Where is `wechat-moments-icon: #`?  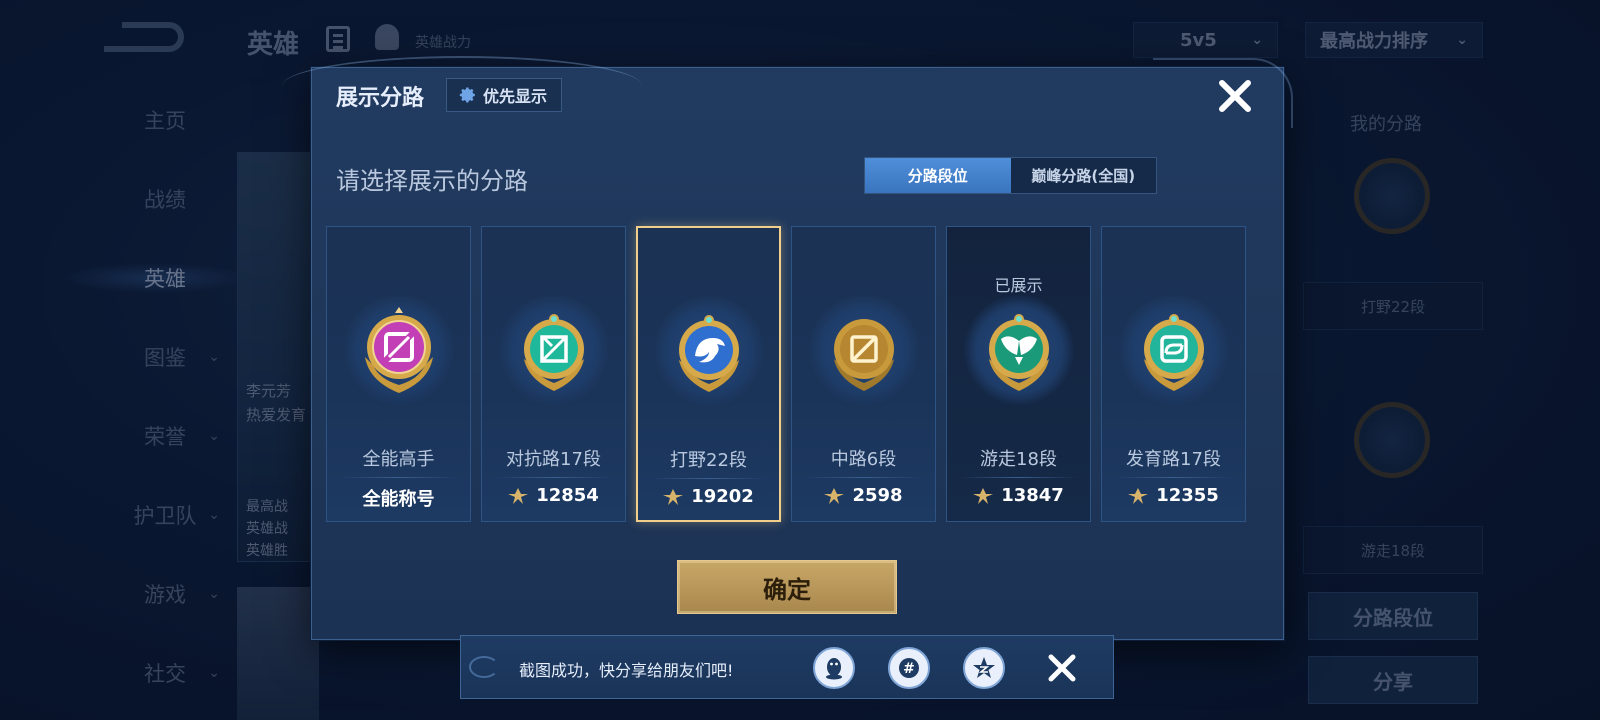
wechat-moments-icon: # is located at coordinates (909, 668).